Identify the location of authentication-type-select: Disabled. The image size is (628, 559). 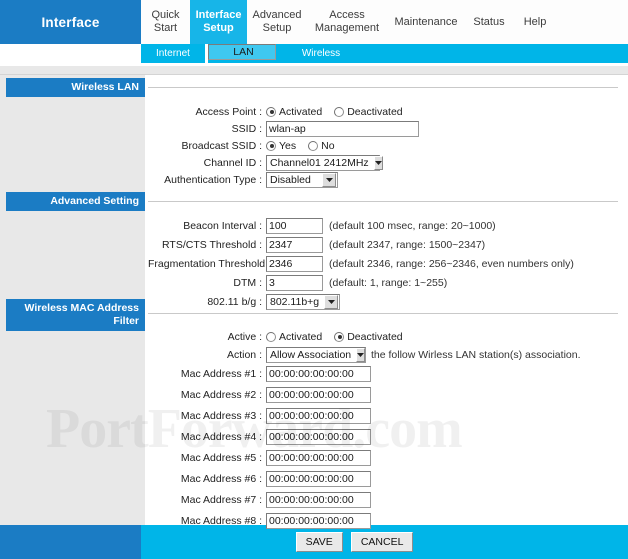
(302, 179).